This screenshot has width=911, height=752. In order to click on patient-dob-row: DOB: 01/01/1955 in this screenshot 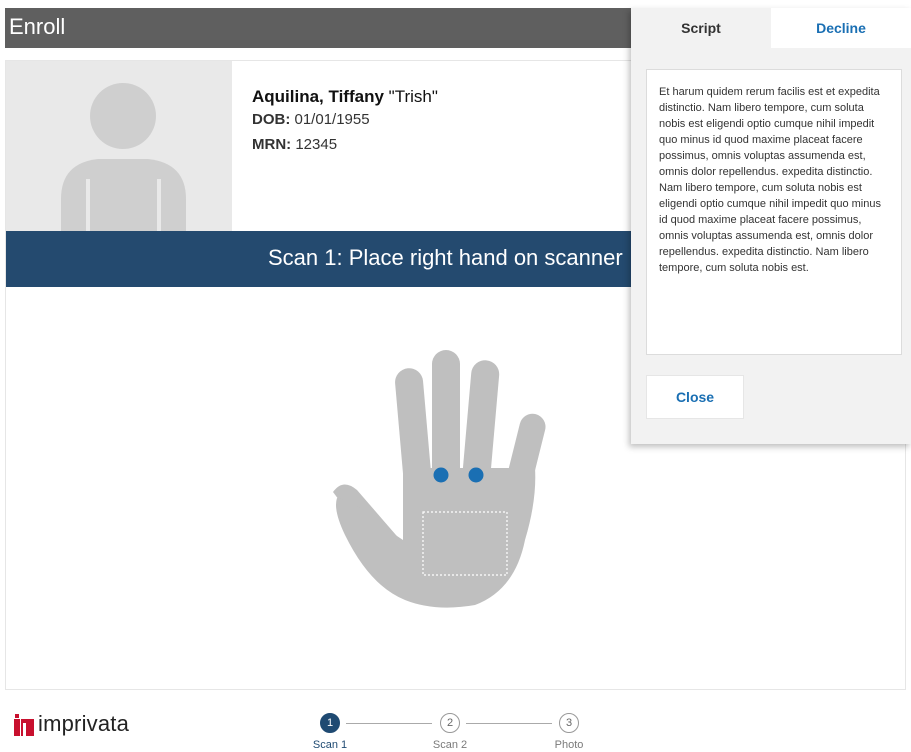, I will do `click(345, 119)`.